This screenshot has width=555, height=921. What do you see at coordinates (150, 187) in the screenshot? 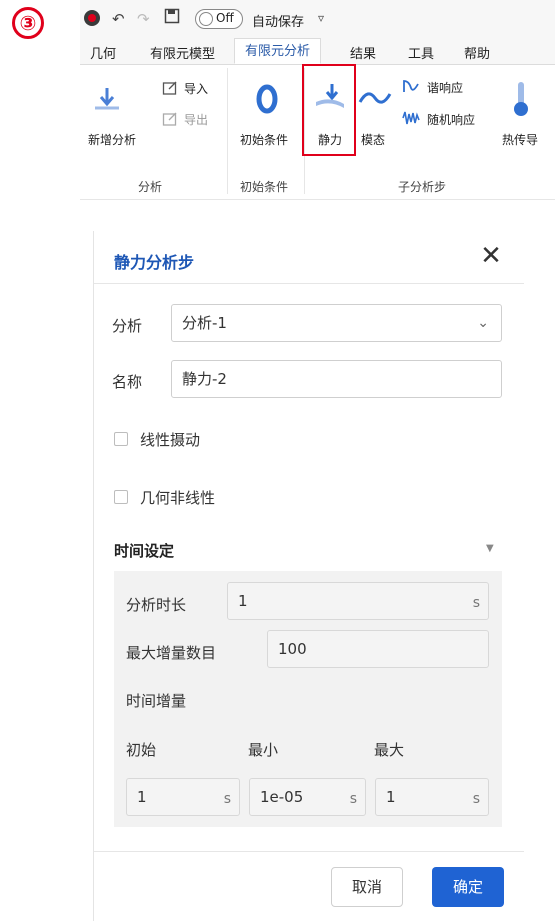
I see `group-label-analysis: 分析` at bounding box center [150, 187].